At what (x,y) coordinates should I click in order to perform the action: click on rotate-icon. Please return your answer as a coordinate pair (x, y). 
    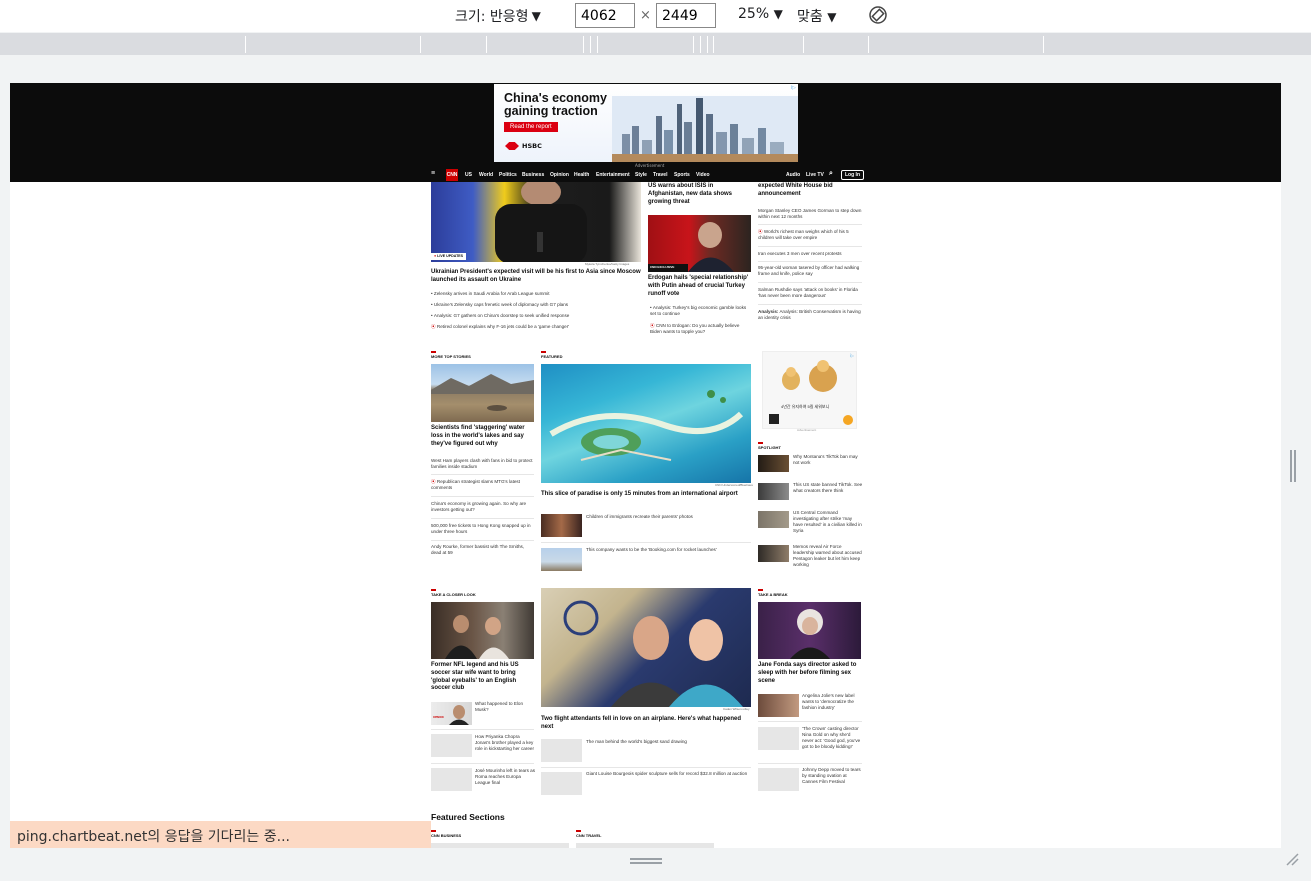
    Looking at the image, I should click on (878, 15).